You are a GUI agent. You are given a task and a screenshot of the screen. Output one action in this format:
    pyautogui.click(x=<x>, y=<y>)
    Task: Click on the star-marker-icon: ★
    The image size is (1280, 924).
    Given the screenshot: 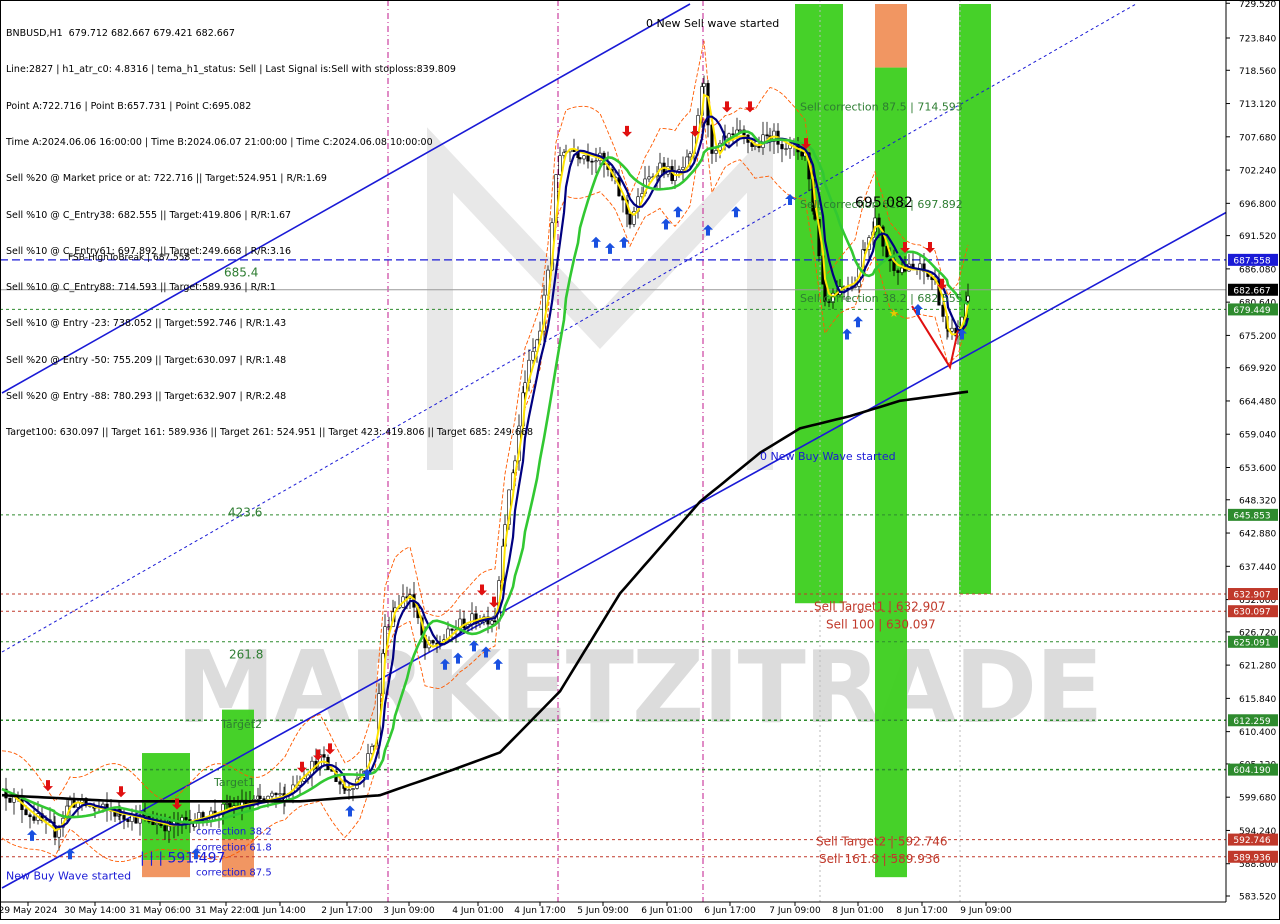 What is the action you would take?
    pyautogui.click(x=894, y=313)
    